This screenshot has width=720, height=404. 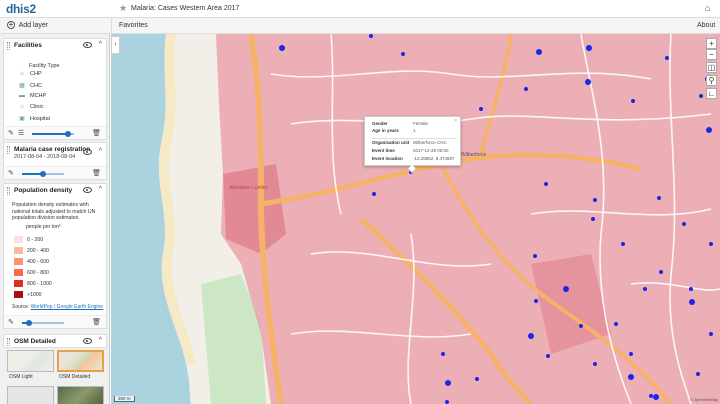 What do you see at coordinates (22, 119) in the screenshot?
I see `hospital-icon: ▣` at bounding box center [22, 119].